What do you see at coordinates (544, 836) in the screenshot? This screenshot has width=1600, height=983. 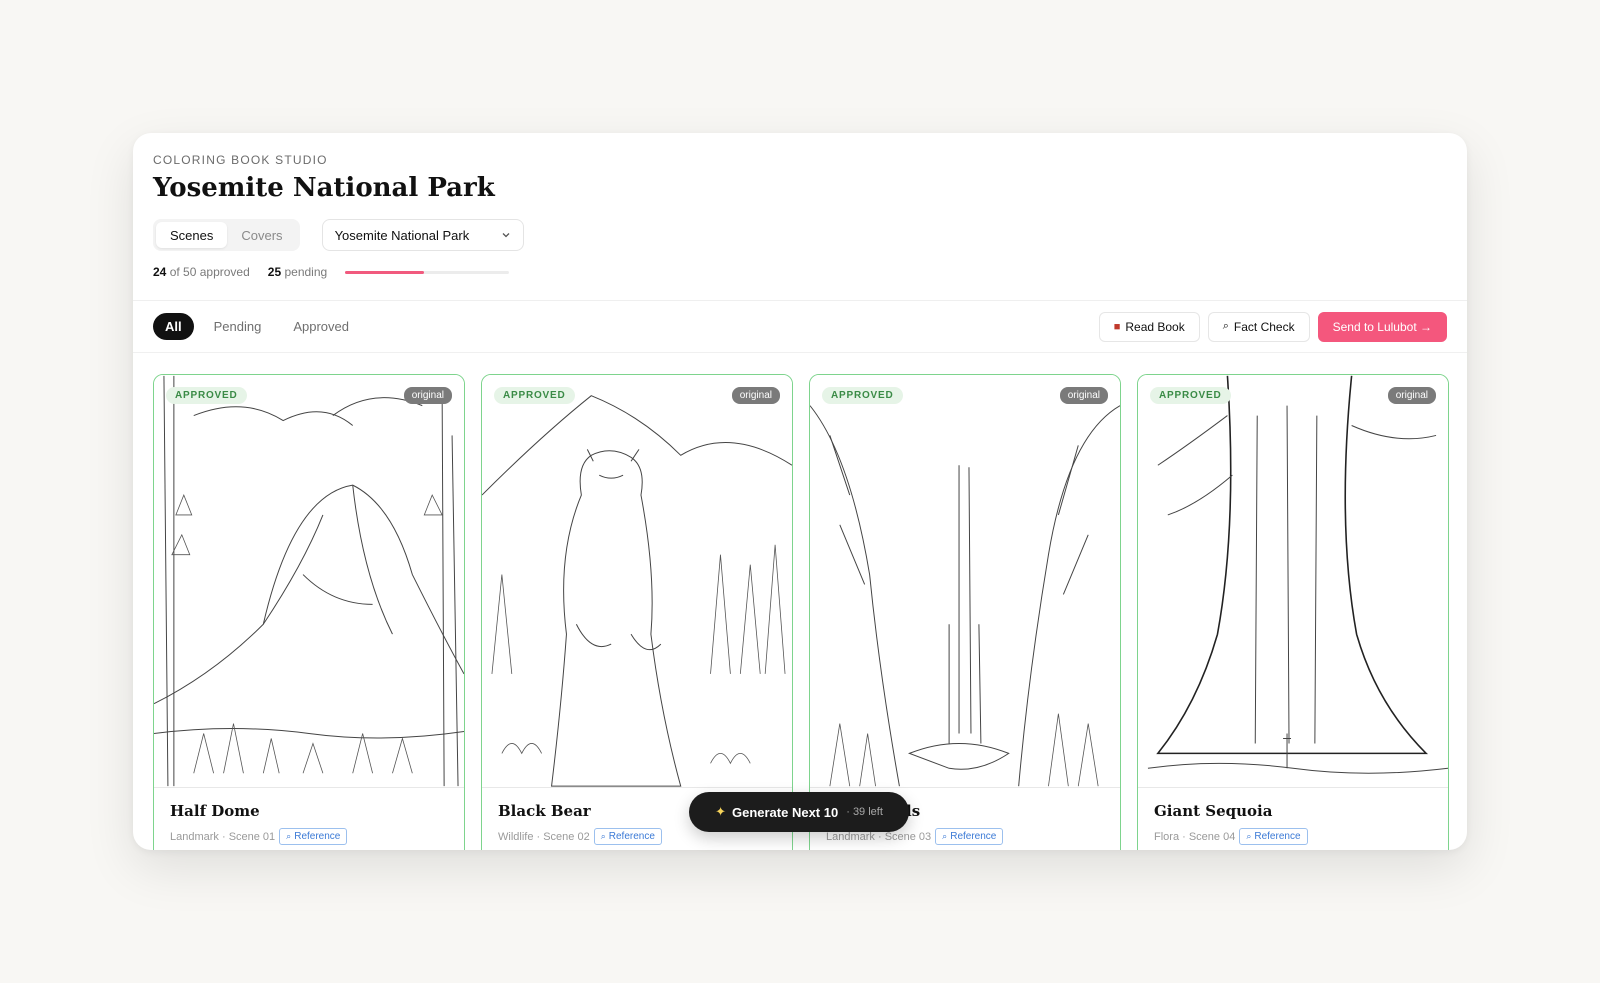 I see `card-meta-text: Wildlife · Scene 02` at bounding box center [544, 836].